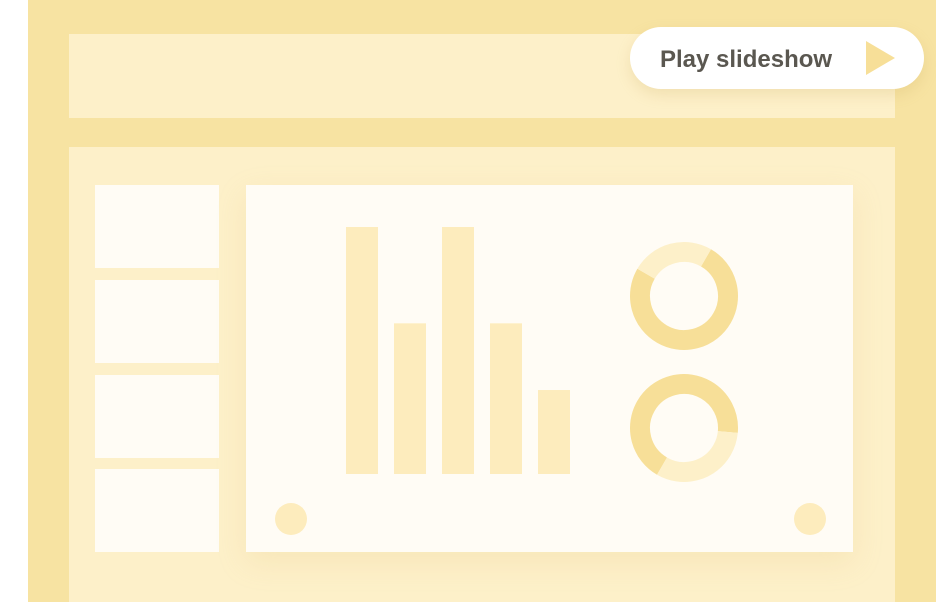 This screenshot has height=602, width=936. Describe the element at coordinates (810, 519) in the screenshot. I see `next-slide-button` at that location.